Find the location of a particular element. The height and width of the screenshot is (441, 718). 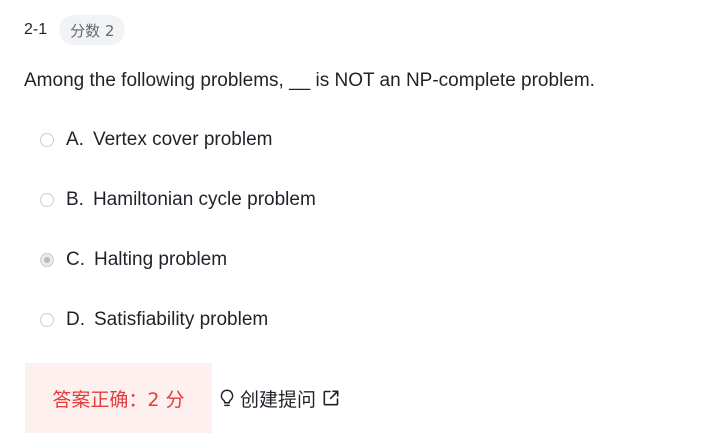

option-letter: A. is located at coordinates (75, 139).